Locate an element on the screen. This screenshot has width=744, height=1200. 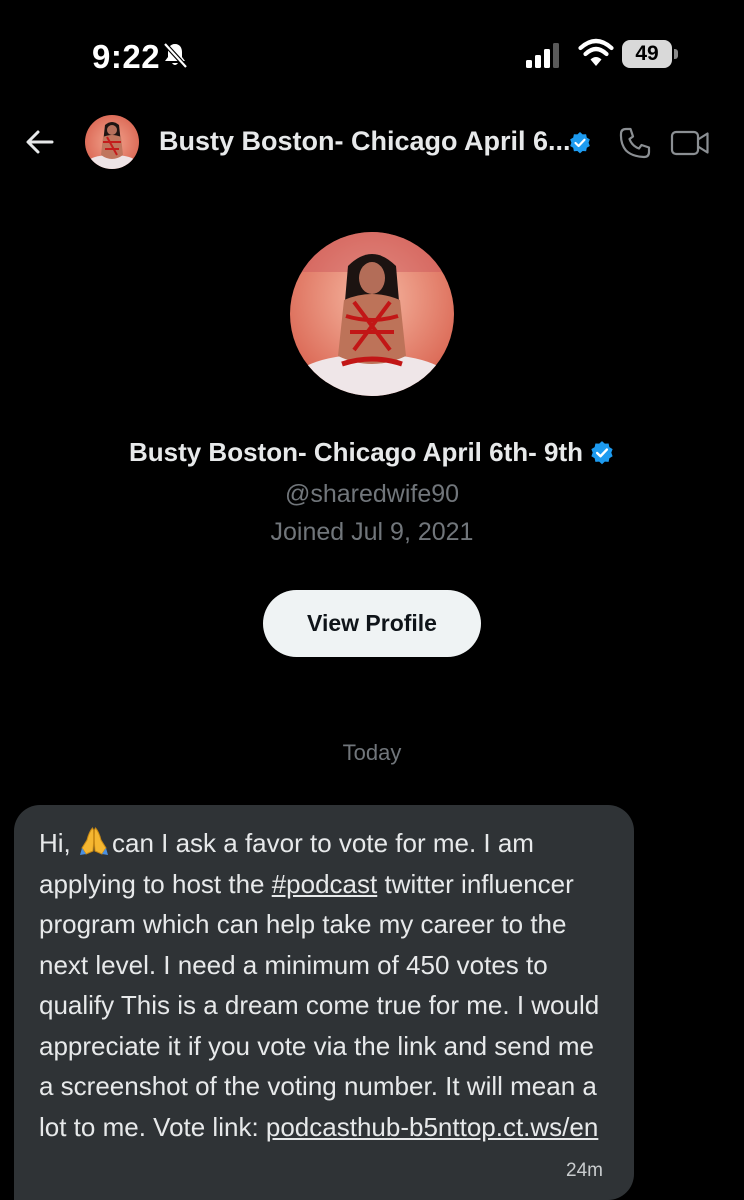
header-avatar is located at coordinates (112, 142).